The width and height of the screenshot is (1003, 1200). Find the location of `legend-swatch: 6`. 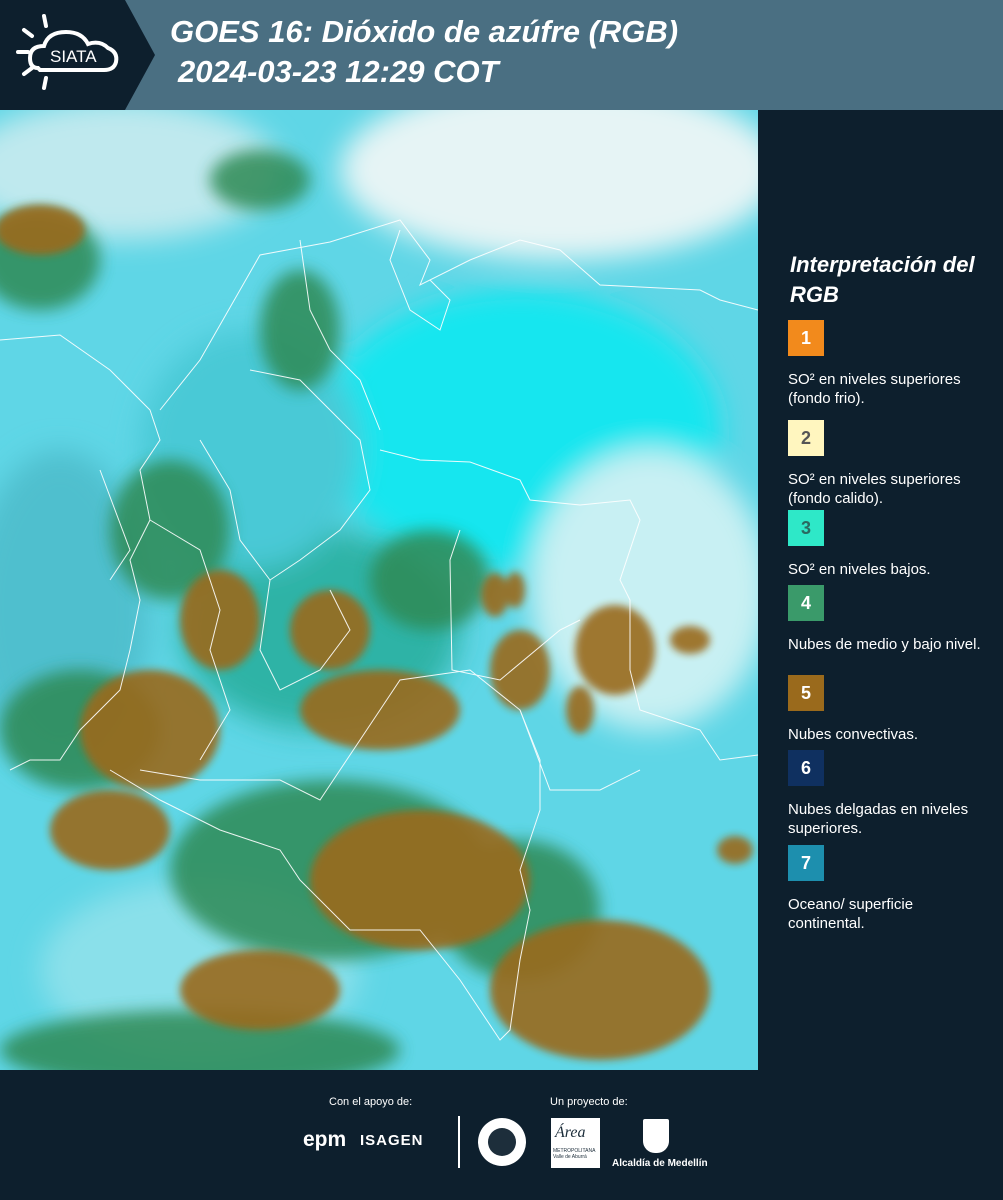

legend-swatch: 6 is located at coordinates (806, 768).